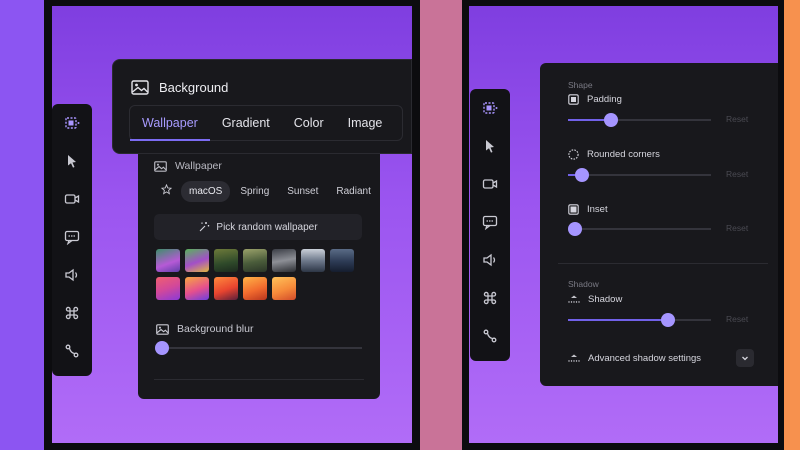  Describe the element at coordinates (597, 209) in the screenshot. I see `inset-label: Inset` at that location.